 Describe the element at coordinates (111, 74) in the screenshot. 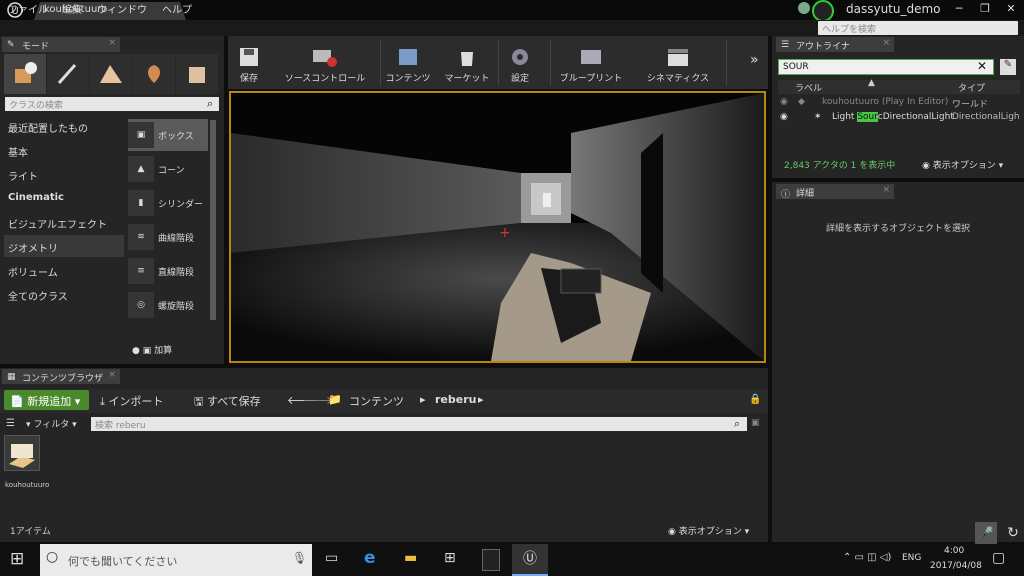

I see `landscape-mode-icon` at that location.